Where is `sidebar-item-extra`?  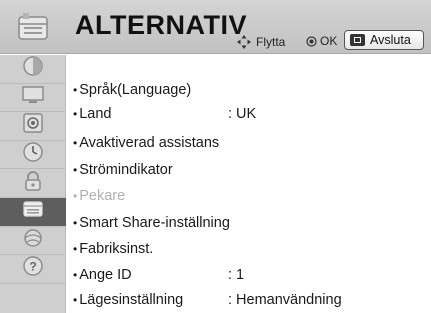
sidebar-item-extra is located at coordinates (33, 298).